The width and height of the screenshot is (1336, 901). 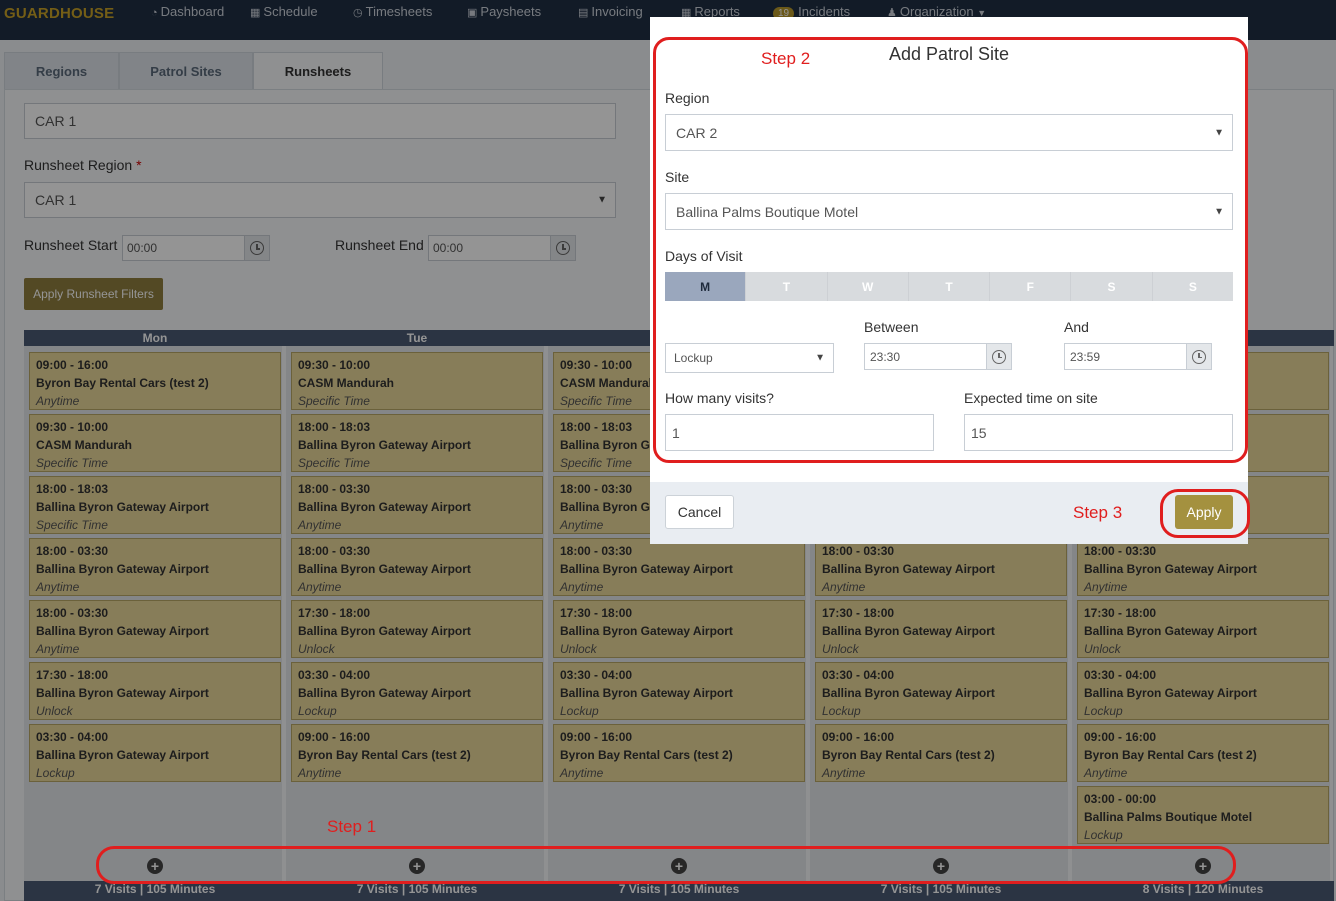 What do you see at coordinates (666, 865) in the screenshot?
I see `step1-highlight` at bounding box center [666, 865].